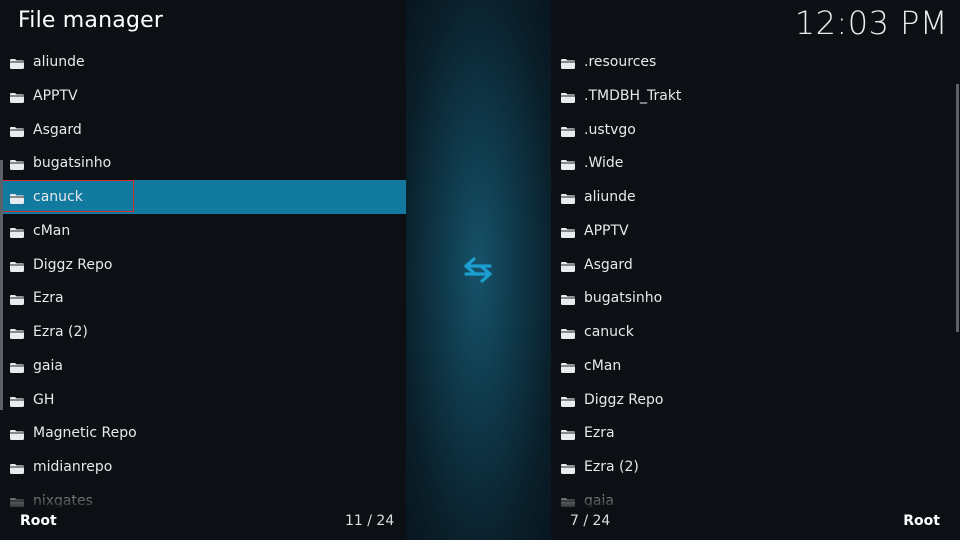 Image resolution: width=960 pixels, height=540 pixels. I want to click on right-list-item: cMan, so click(755, 366).